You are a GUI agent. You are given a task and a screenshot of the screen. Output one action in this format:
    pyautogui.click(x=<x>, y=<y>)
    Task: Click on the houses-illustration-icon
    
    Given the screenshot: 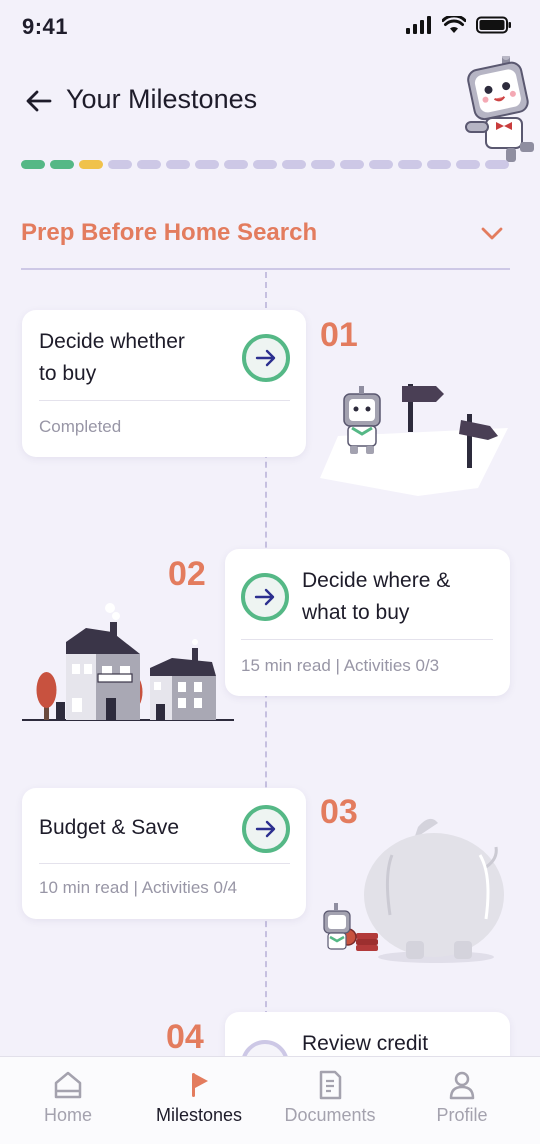 What is the action you would take?
    pyautogui.click(x=128, y=662)
    